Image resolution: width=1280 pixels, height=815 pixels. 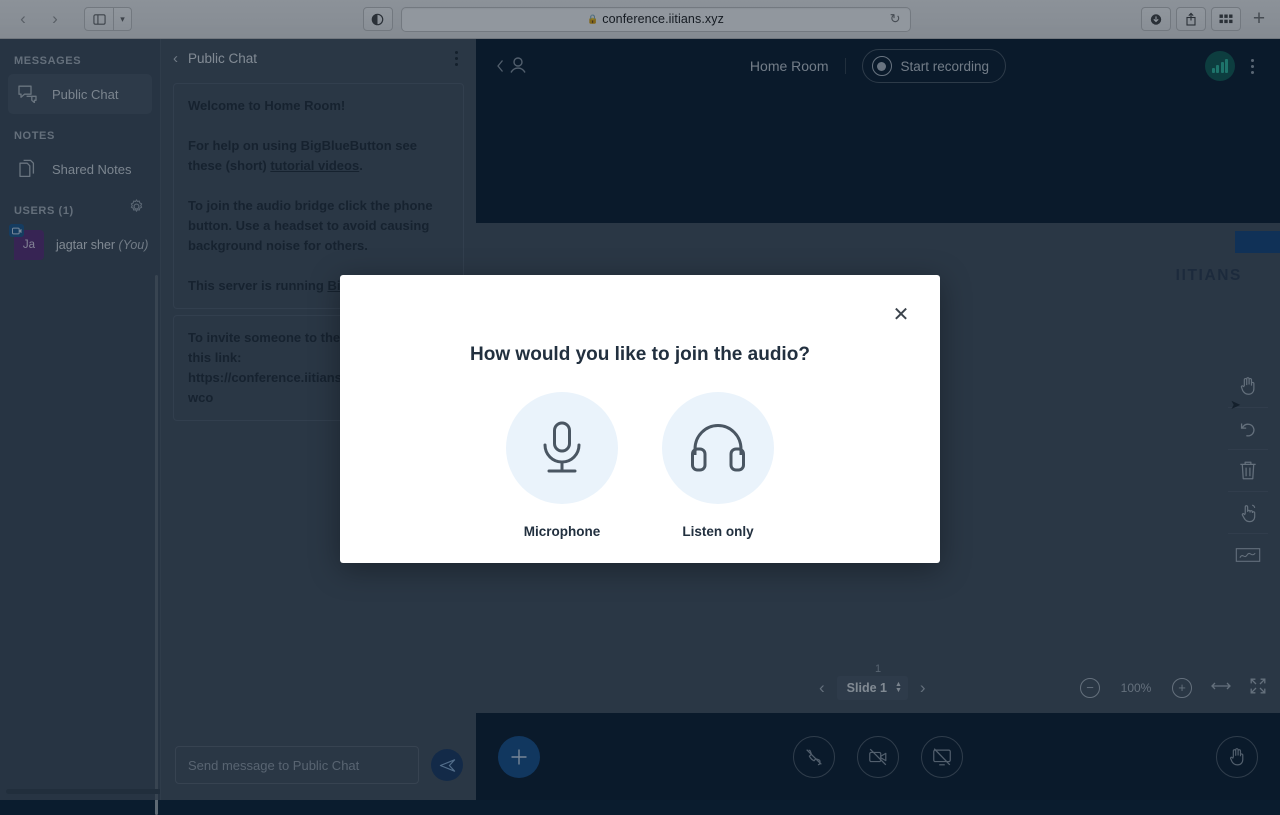 What do you see at coordinates (562, 531) in the screenshot?
I see `microphone-option-label: Microphone` at bounding box center [562, 531].